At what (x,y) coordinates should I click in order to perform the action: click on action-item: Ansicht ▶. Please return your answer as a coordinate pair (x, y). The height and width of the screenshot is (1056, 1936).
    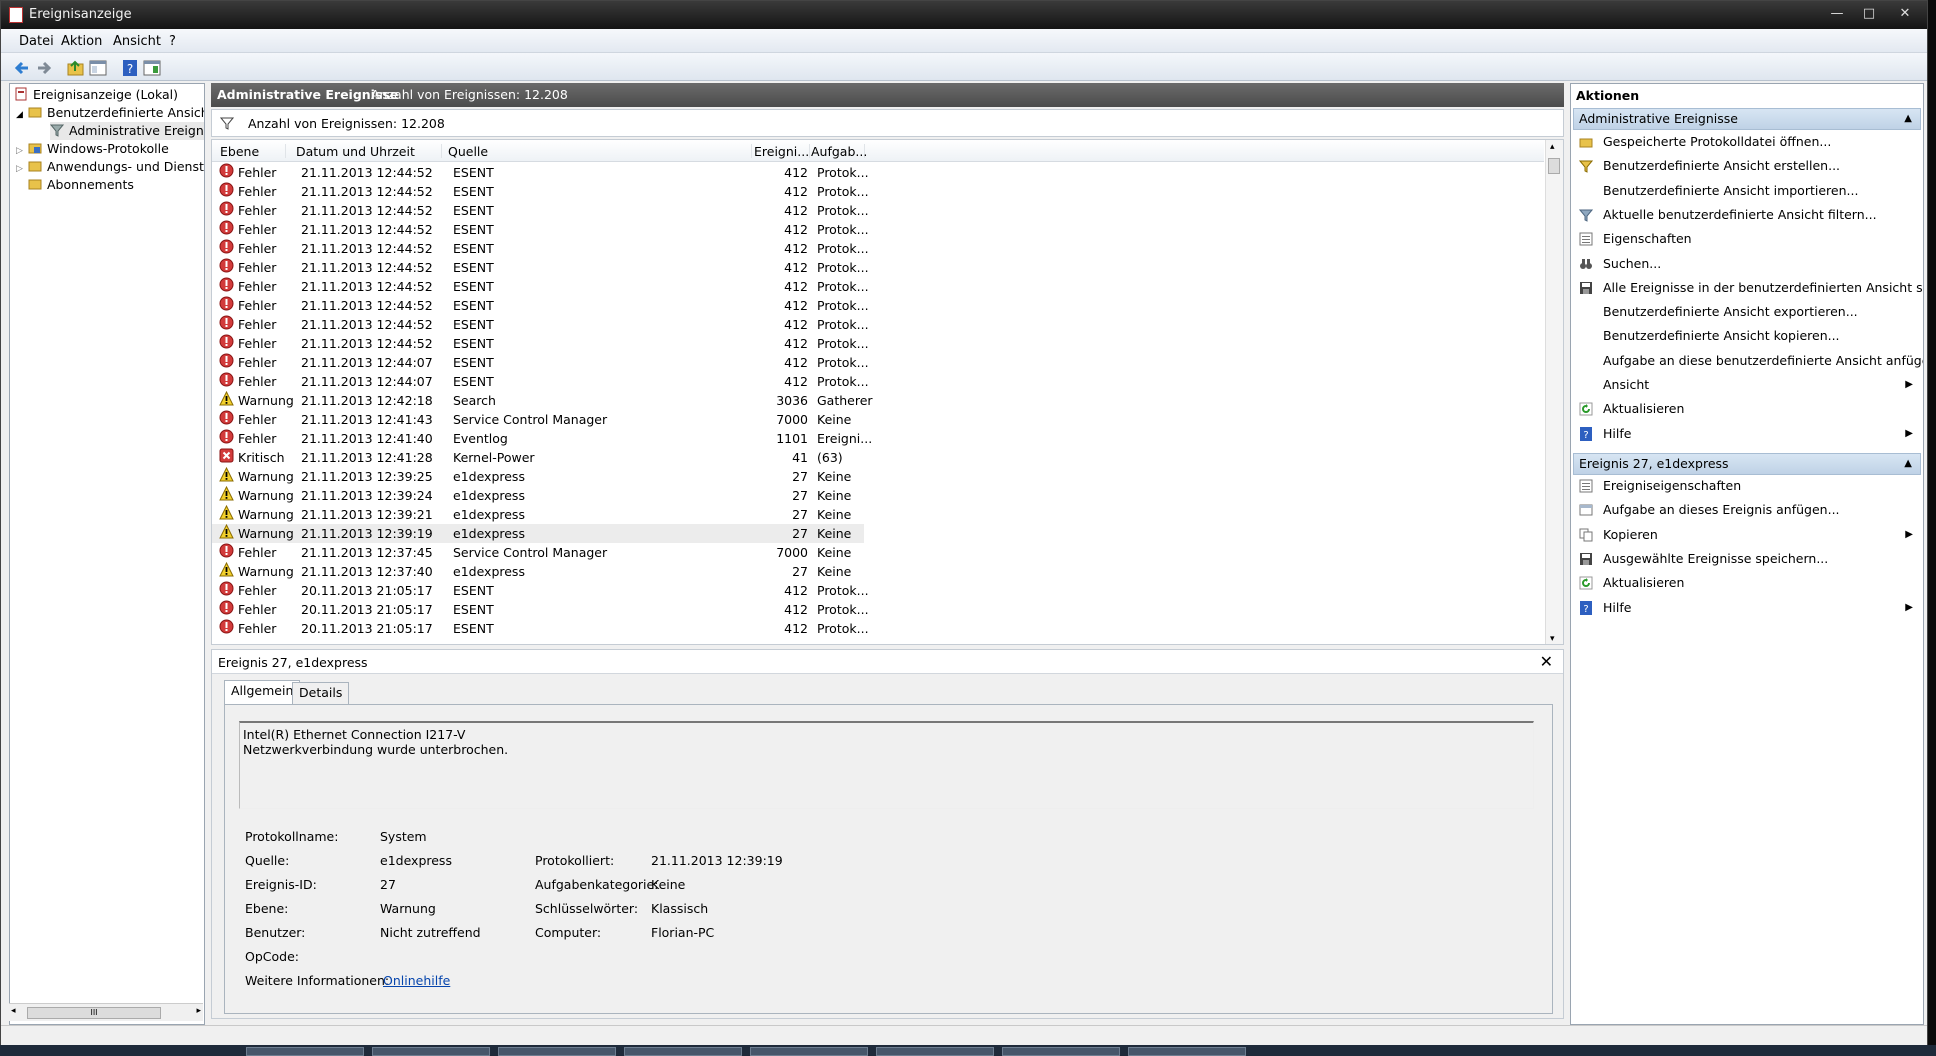
    Looking at the image, I should click on (1747, 385).